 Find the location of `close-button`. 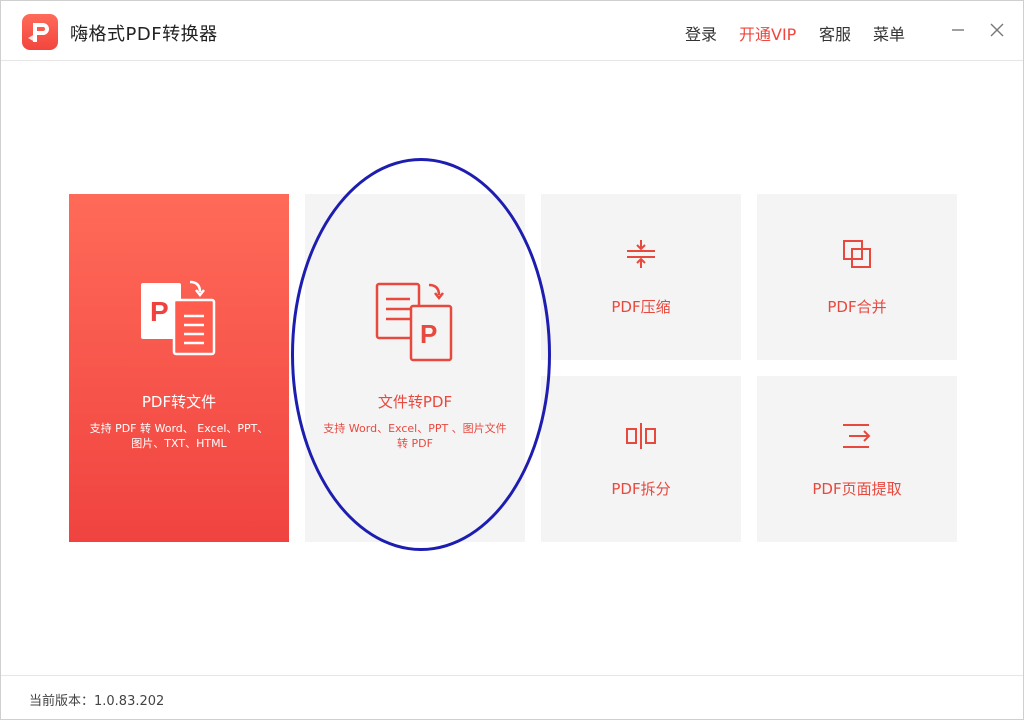

close-button is located at coordinates (997, 30).